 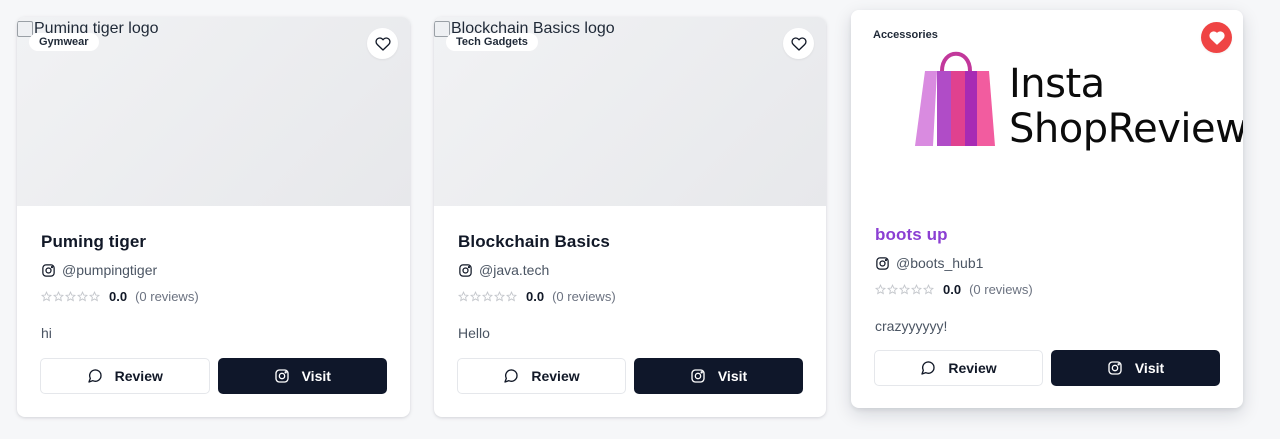 I want to click on card-description: Hello, so click(x=474, y=333).